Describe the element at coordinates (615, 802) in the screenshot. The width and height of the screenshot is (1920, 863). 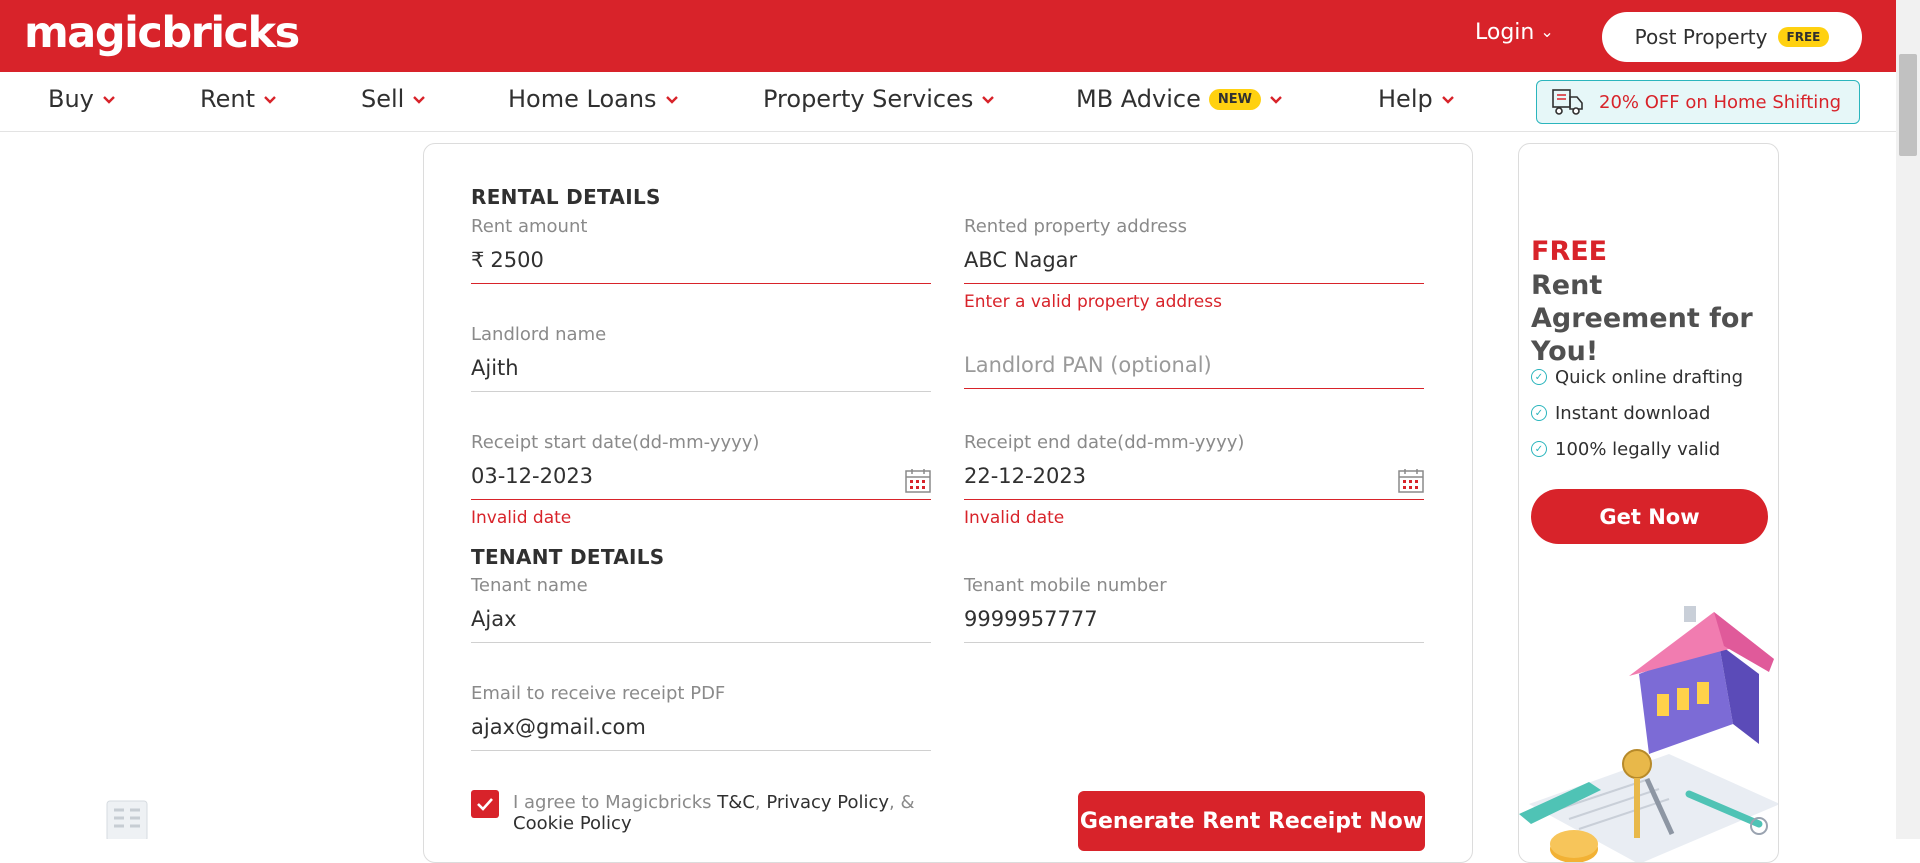
I see `agree-prefix: I agree to Magicbricks` at that location.